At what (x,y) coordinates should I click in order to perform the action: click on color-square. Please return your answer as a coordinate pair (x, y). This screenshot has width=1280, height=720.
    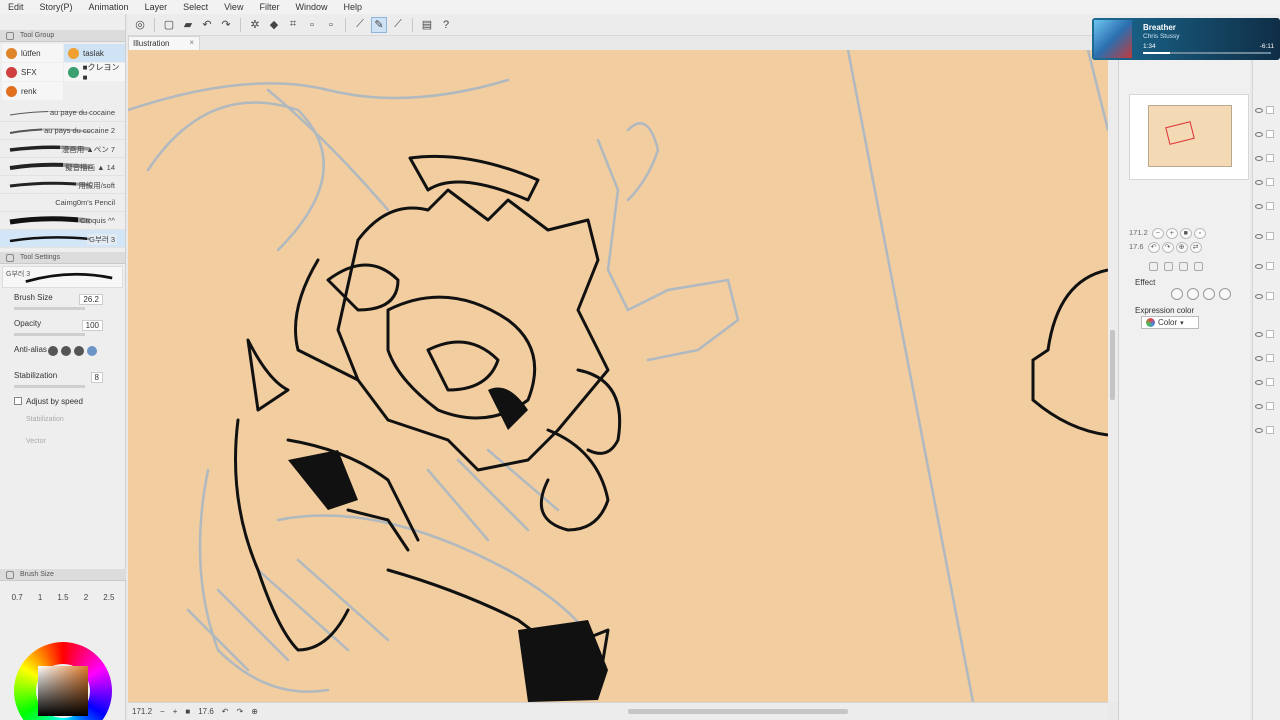
    Looking at the image, I should click on (63, 691).